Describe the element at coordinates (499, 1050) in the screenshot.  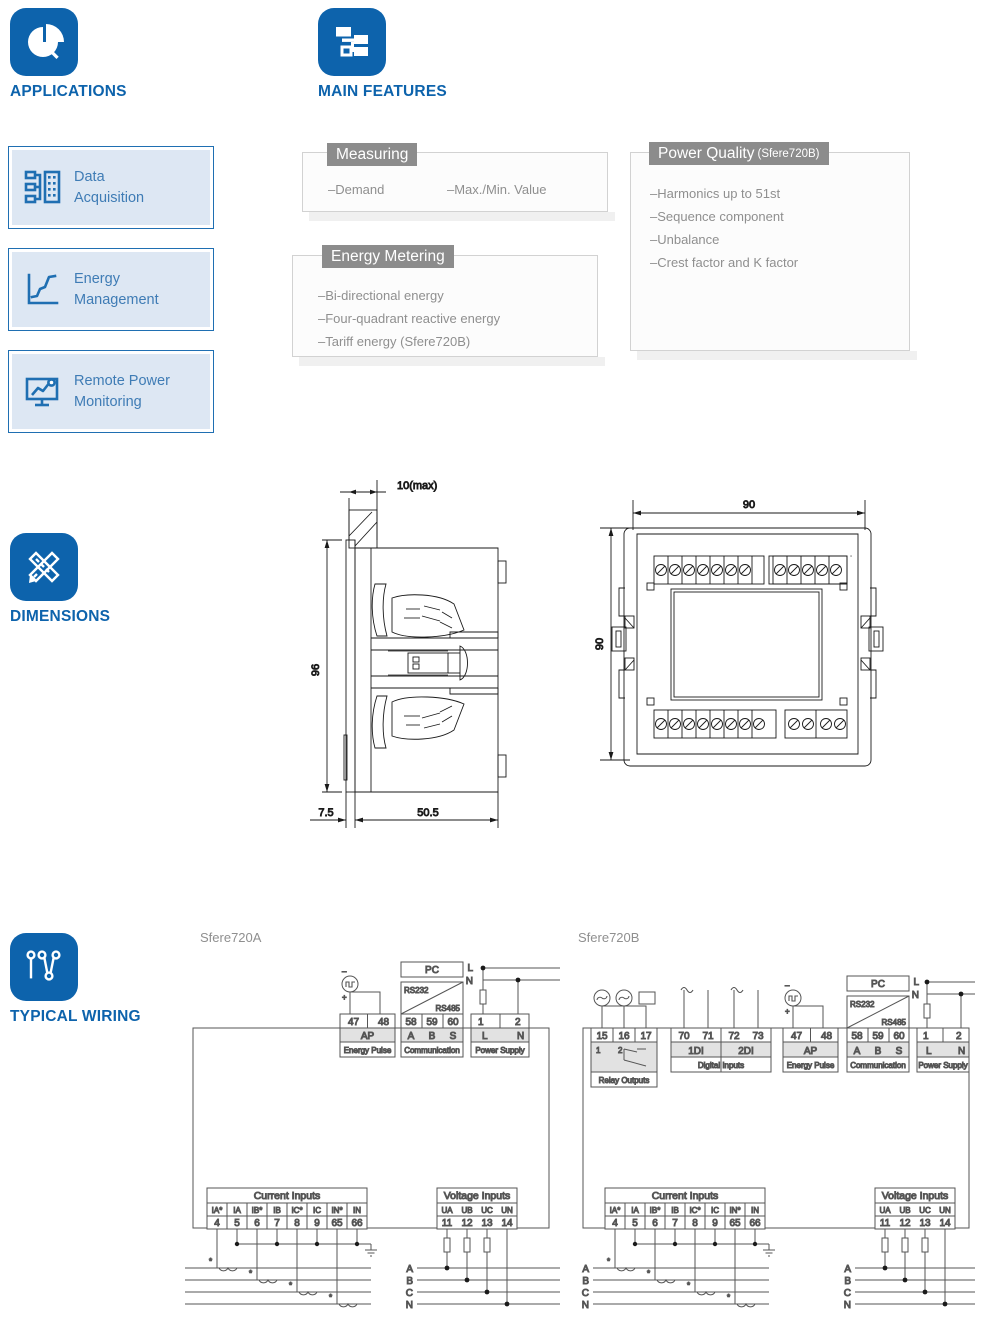
I see `power-supply-caption: Power Supply` at that location.